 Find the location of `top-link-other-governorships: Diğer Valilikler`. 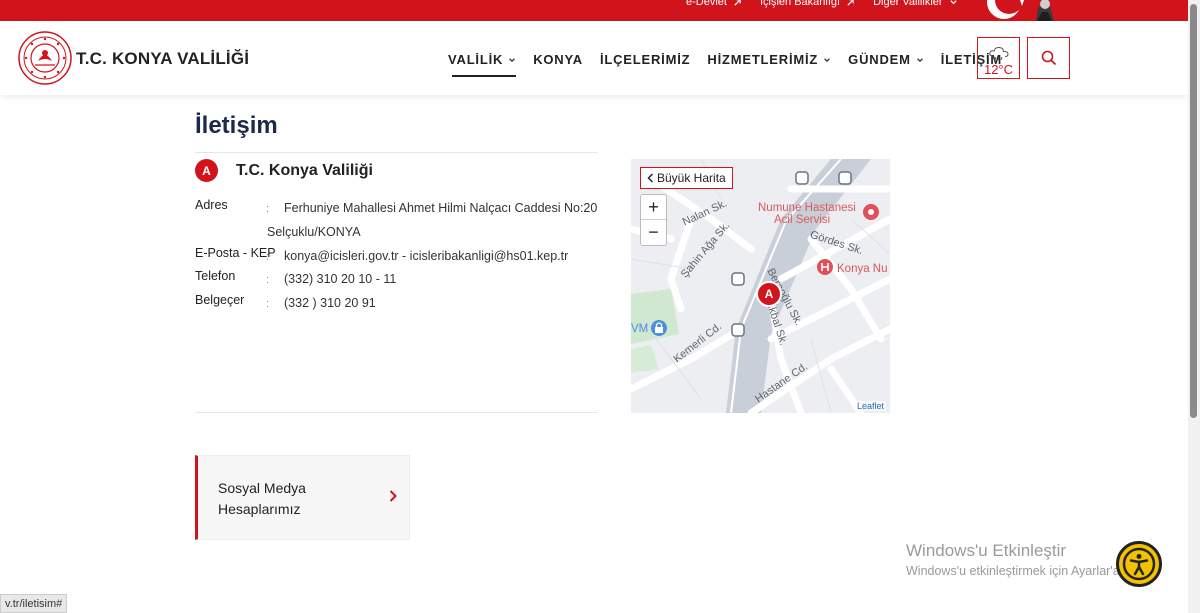

top-link-other-governorships: Diğer Valilikler is located at coordinates (915, 4).